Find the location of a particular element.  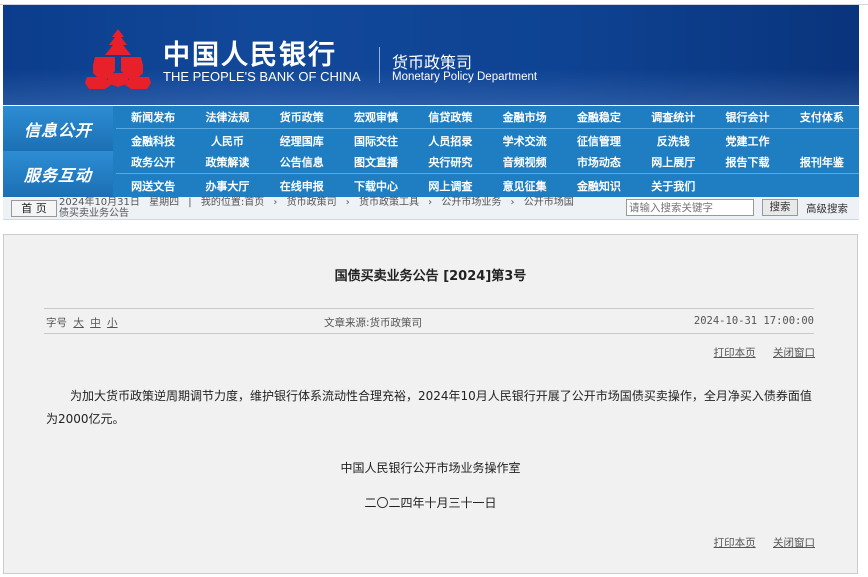

article-source: 文章来源:货币政策司 is located at coordinates (373, 323).